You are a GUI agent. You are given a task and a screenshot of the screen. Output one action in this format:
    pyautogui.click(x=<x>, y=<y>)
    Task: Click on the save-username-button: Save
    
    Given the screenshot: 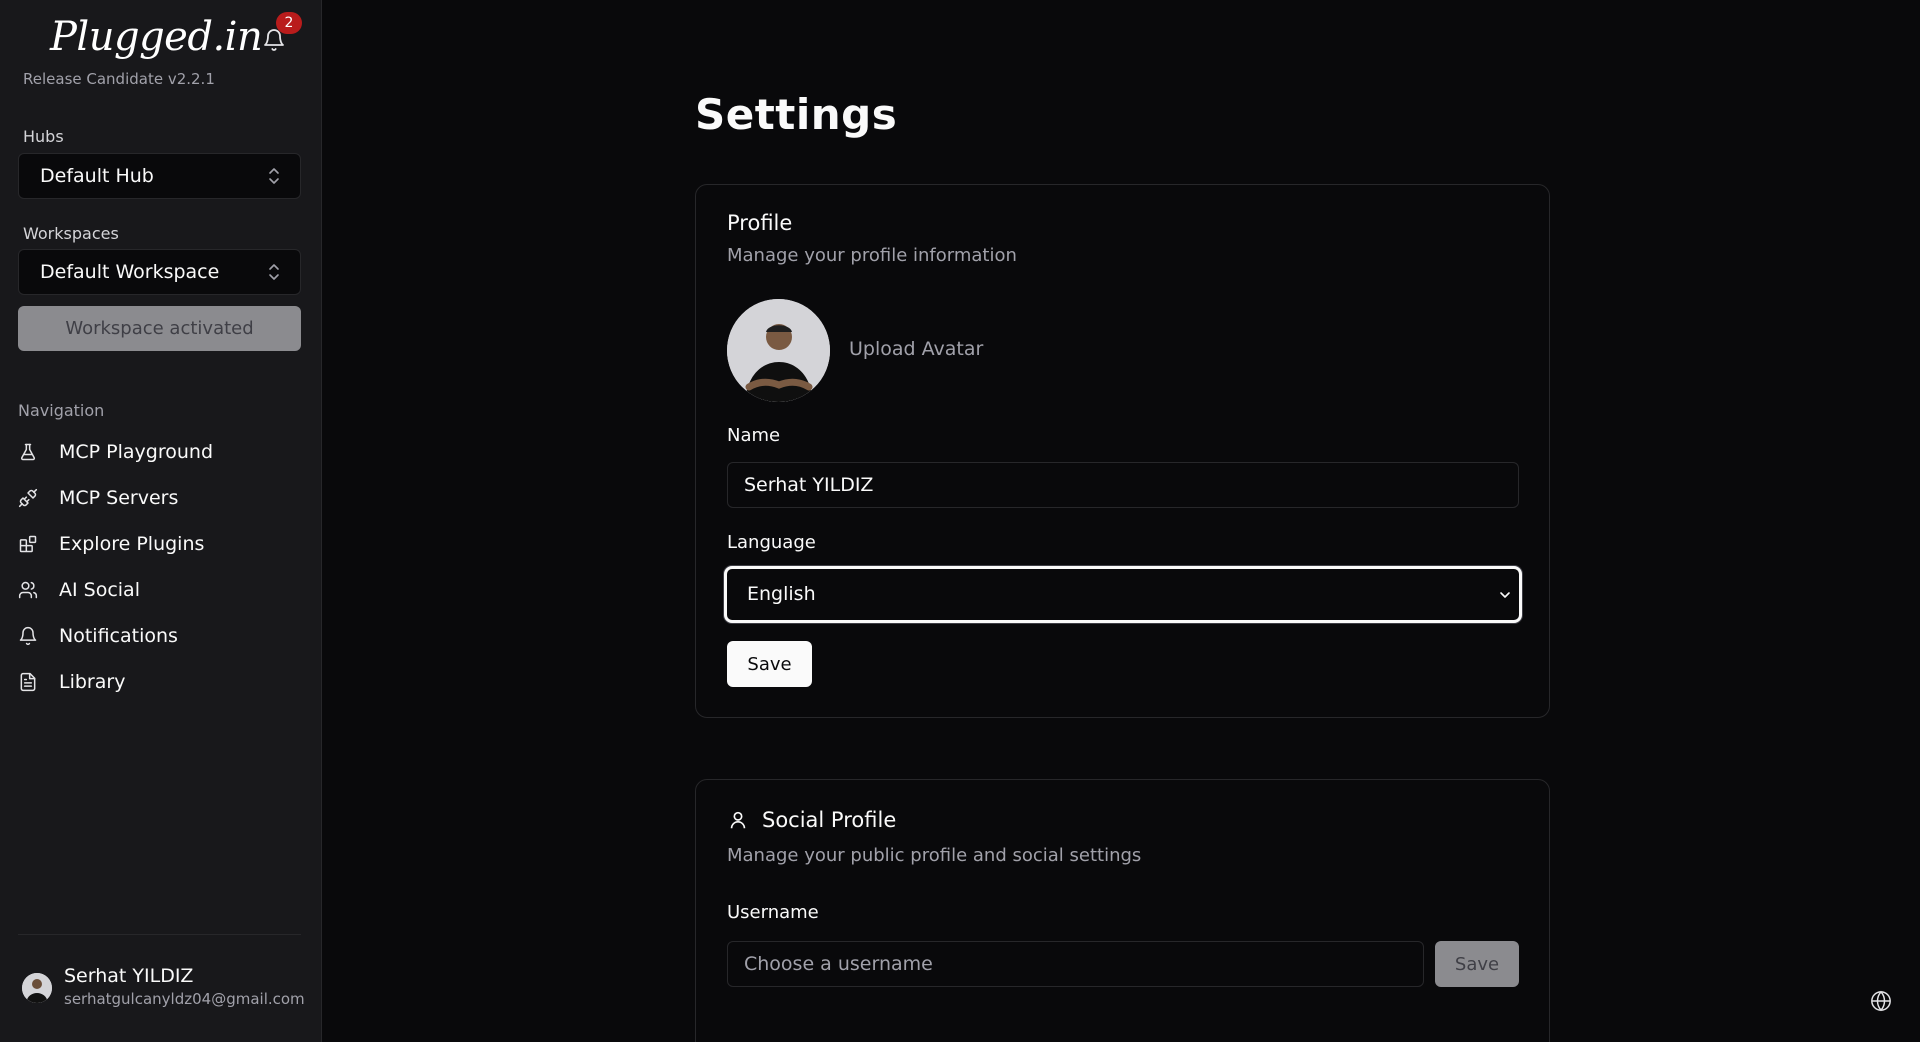 What is the action you would take?
    pyautogui.click(x=1477, y=964)
    